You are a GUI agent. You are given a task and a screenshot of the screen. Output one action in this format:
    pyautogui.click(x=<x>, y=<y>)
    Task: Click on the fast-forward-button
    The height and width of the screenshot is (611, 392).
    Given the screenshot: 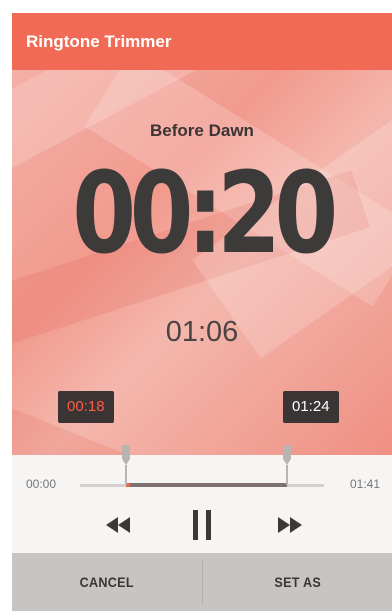 What is the action you would take?
    pyautogui.click(x=290, y=525)
    